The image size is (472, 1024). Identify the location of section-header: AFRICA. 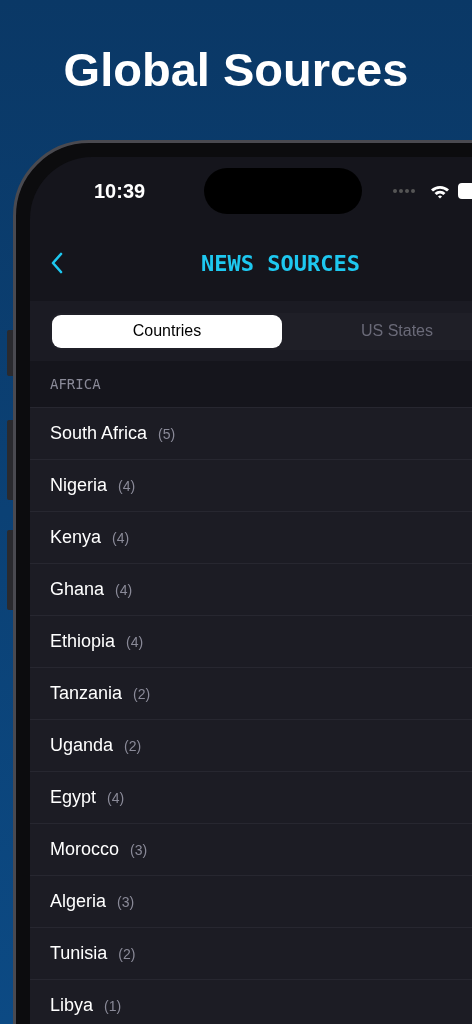
(75, 384).